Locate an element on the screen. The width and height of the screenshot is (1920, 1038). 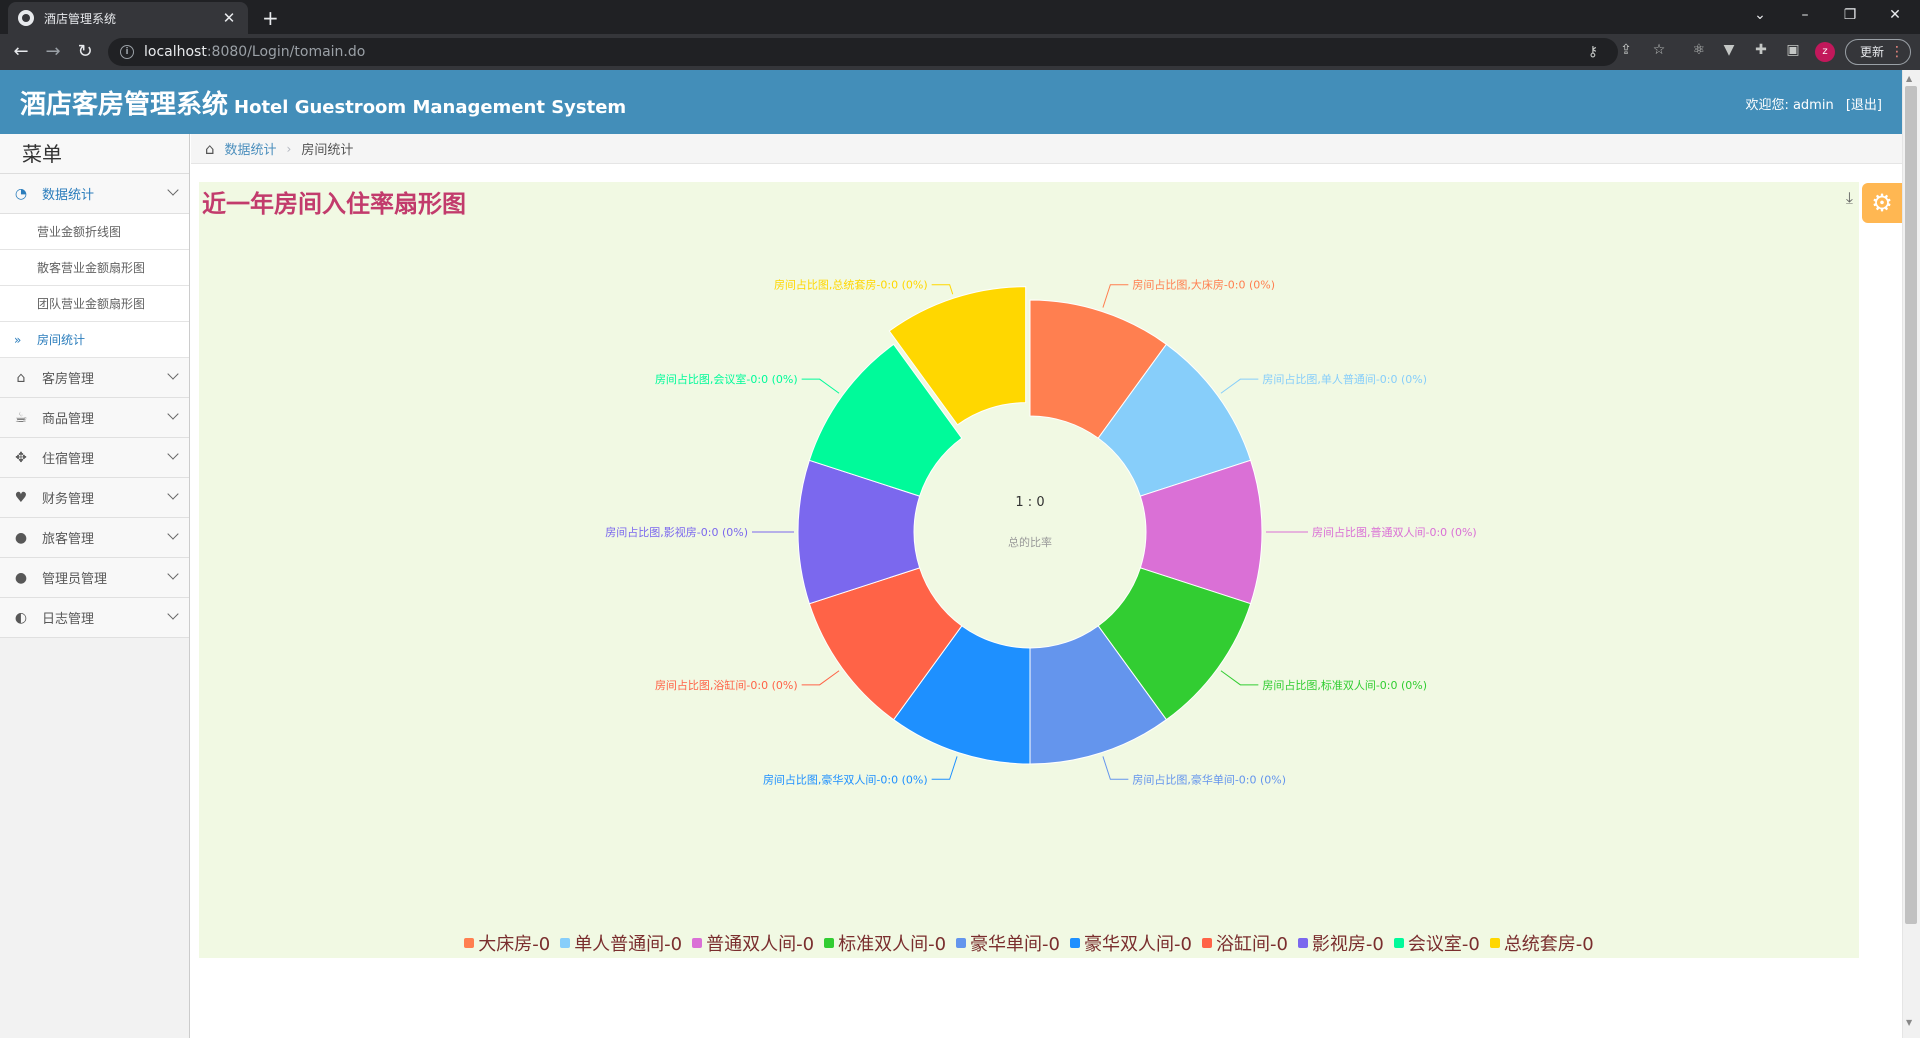
legend-label: 浴缸间-0 is located at coordinates (1251, 944).